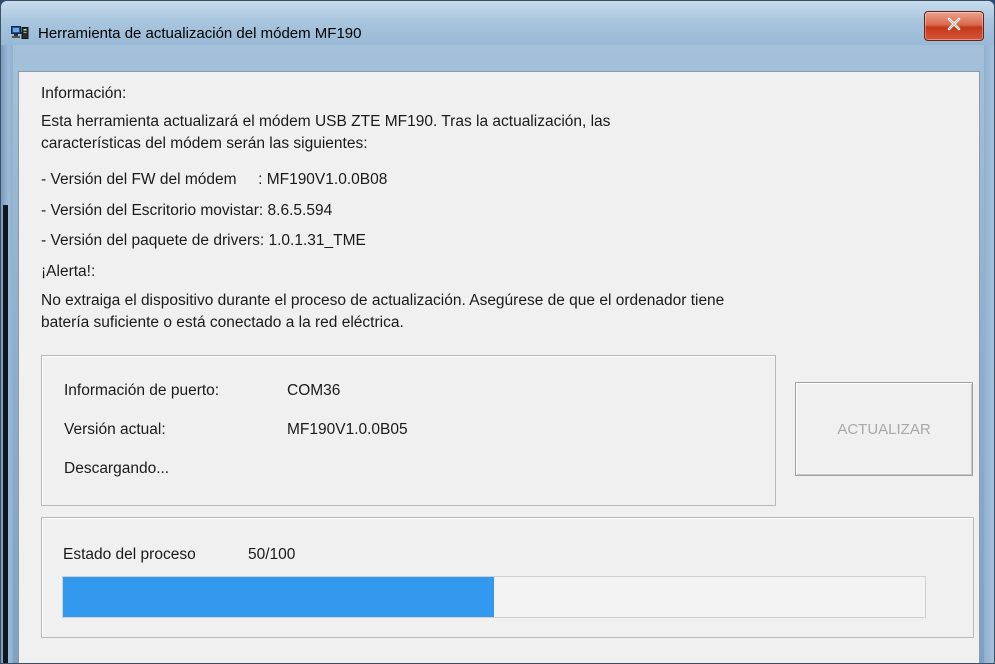 The image size is (995, 664). I want to click on modem-computer-icon, so click(21, 33).